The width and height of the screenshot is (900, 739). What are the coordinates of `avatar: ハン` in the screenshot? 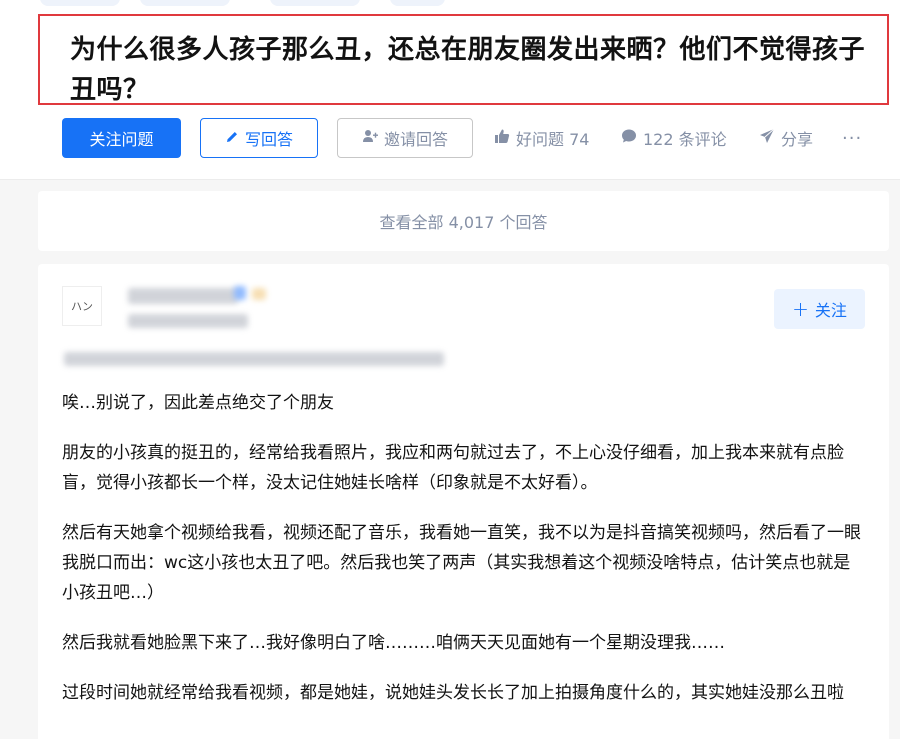 It's located at (82, 306).